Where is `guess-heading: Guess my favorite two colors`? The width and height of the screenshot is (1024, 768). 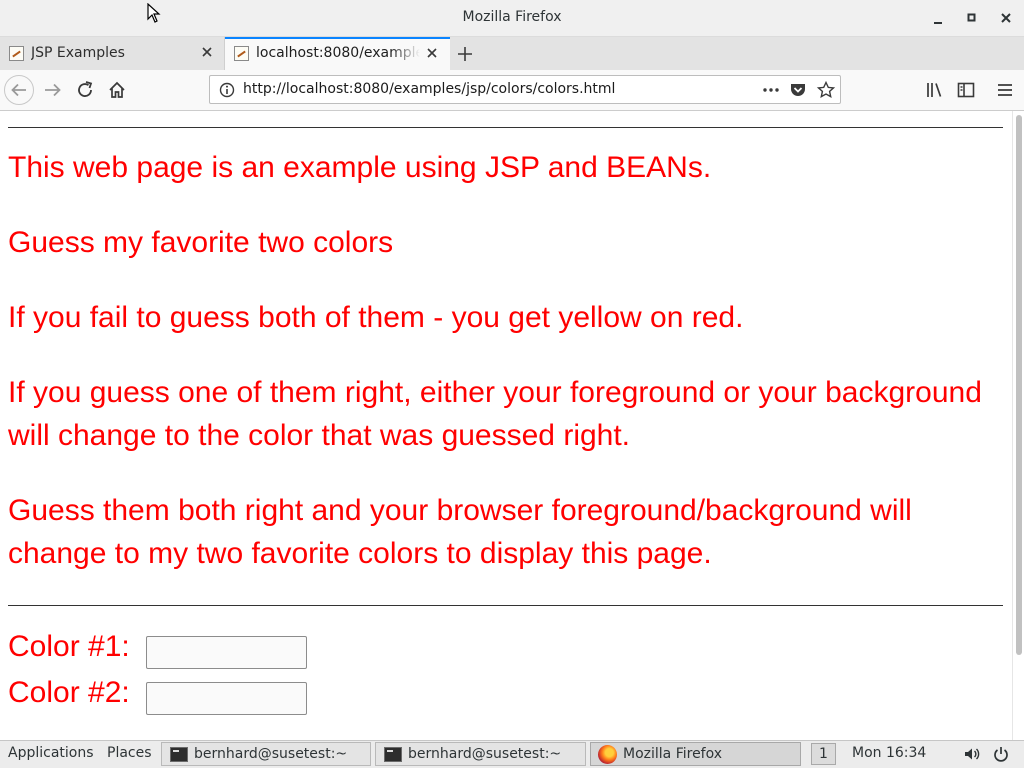
guess-heading: Guess my favorite two colors is located at coordinates (201, 242).